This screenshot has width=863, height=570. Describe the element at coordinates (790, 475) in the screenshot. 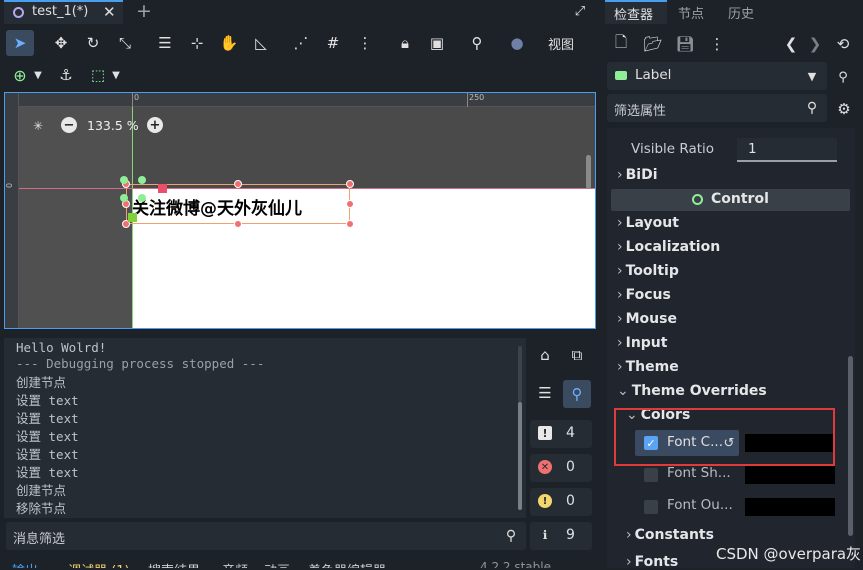

I see `font-shadow-swatch` at that location.